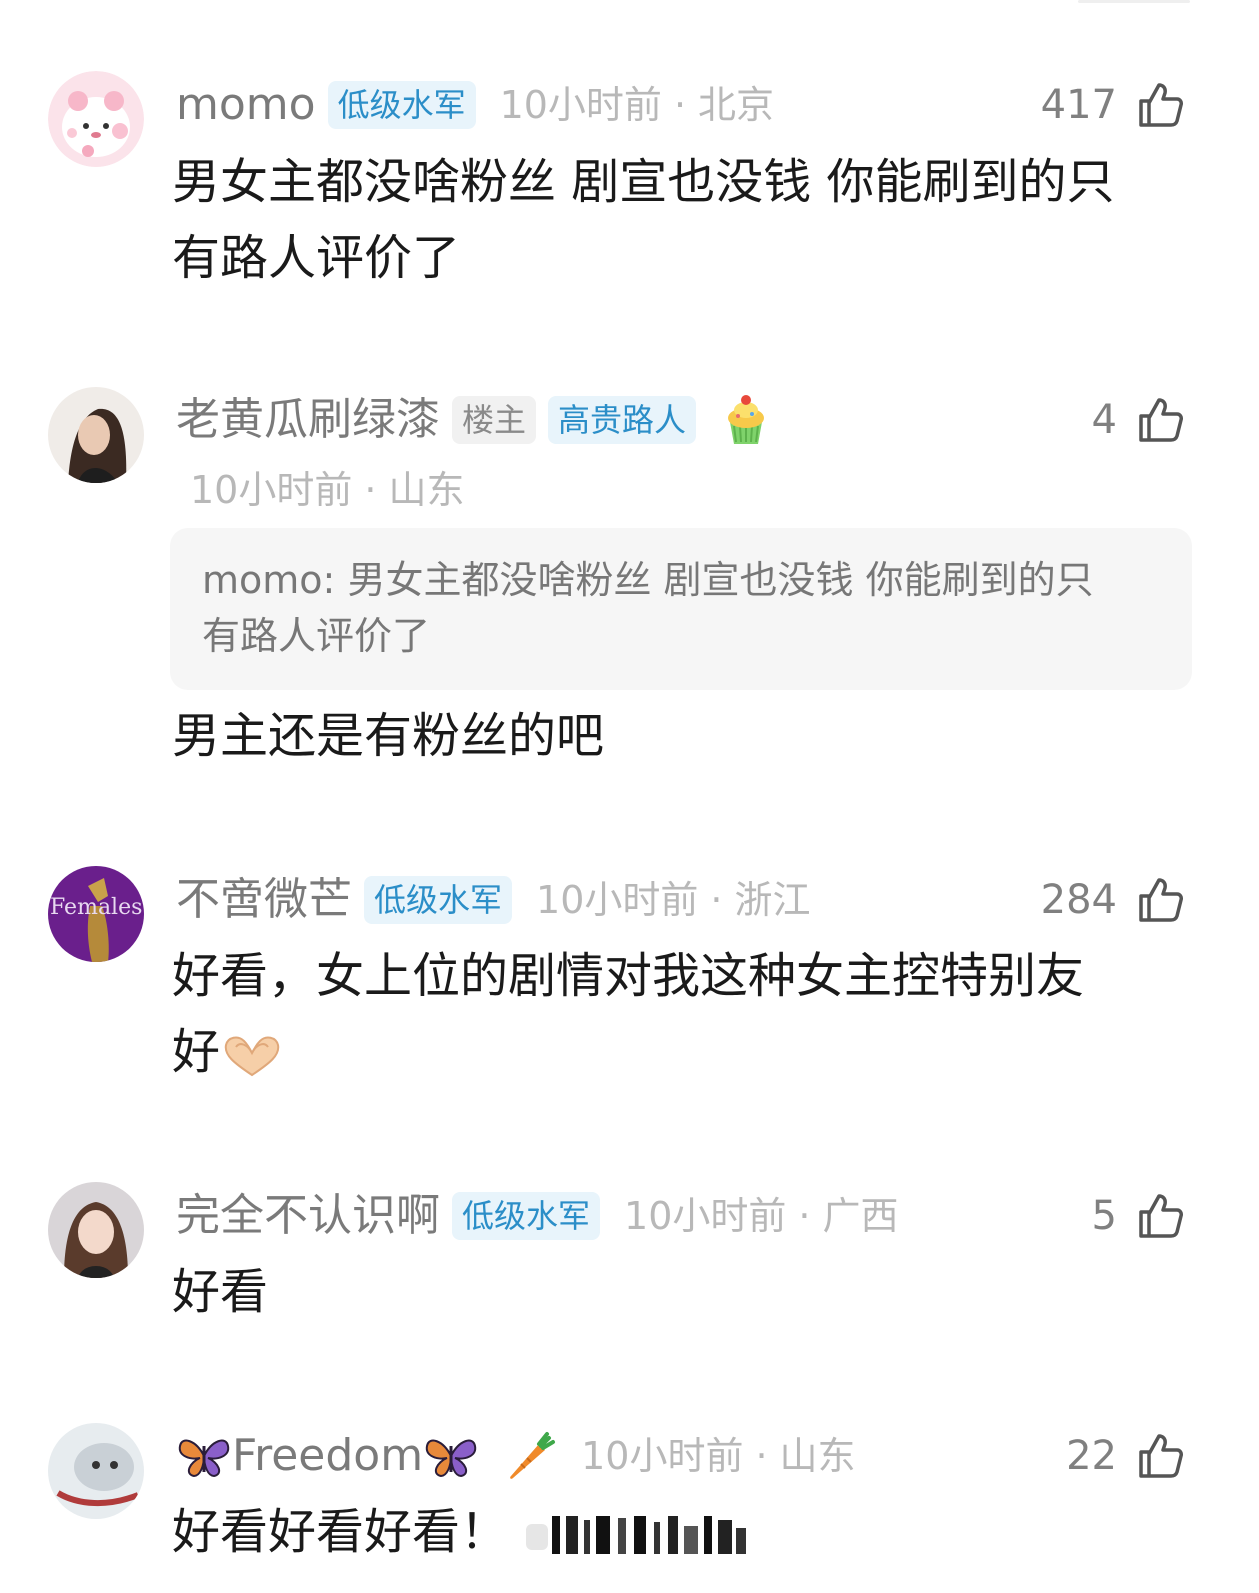 This screenshot has height=1593, width=1259. Describe the element at coordinates (529, 1456) in the screenshot. I see `carrot-icon` at that location.